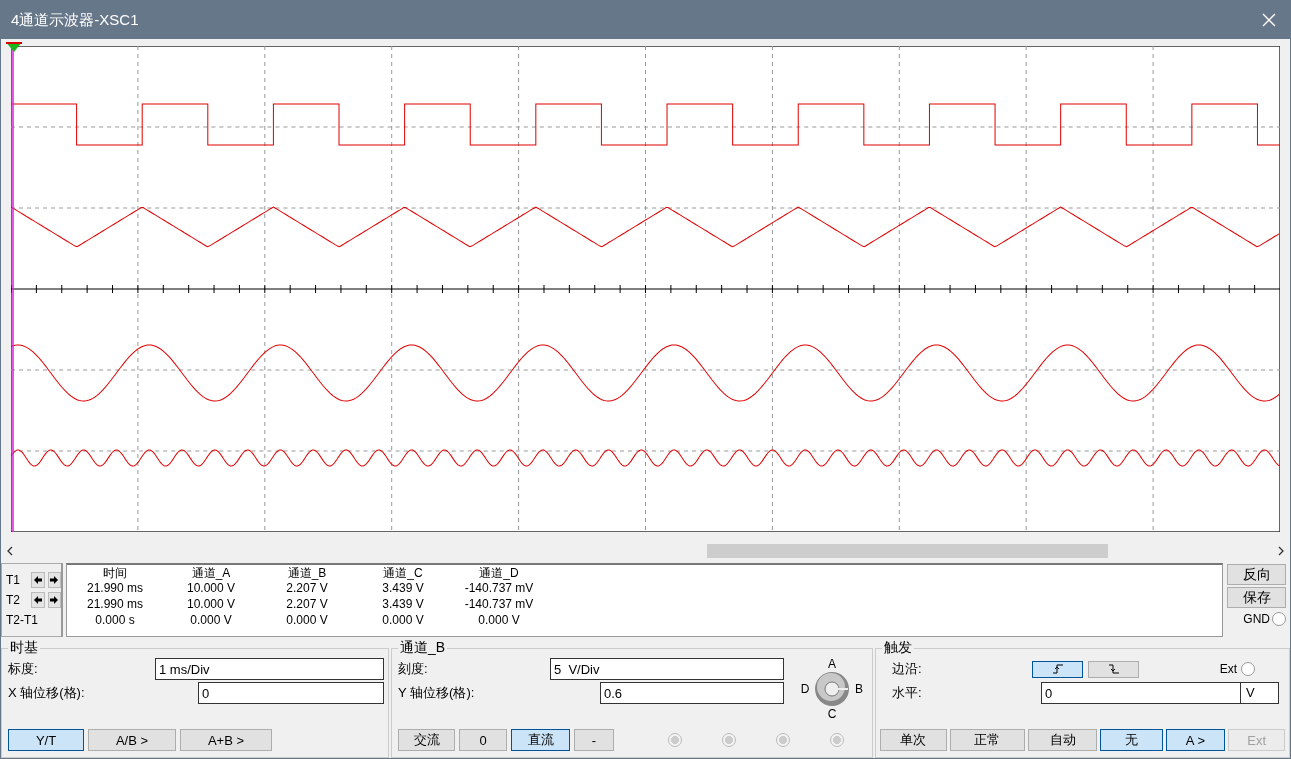  Describe the element at coordinates (907, 693) in the screenshot. I see `field-label: 水平:` at that location.